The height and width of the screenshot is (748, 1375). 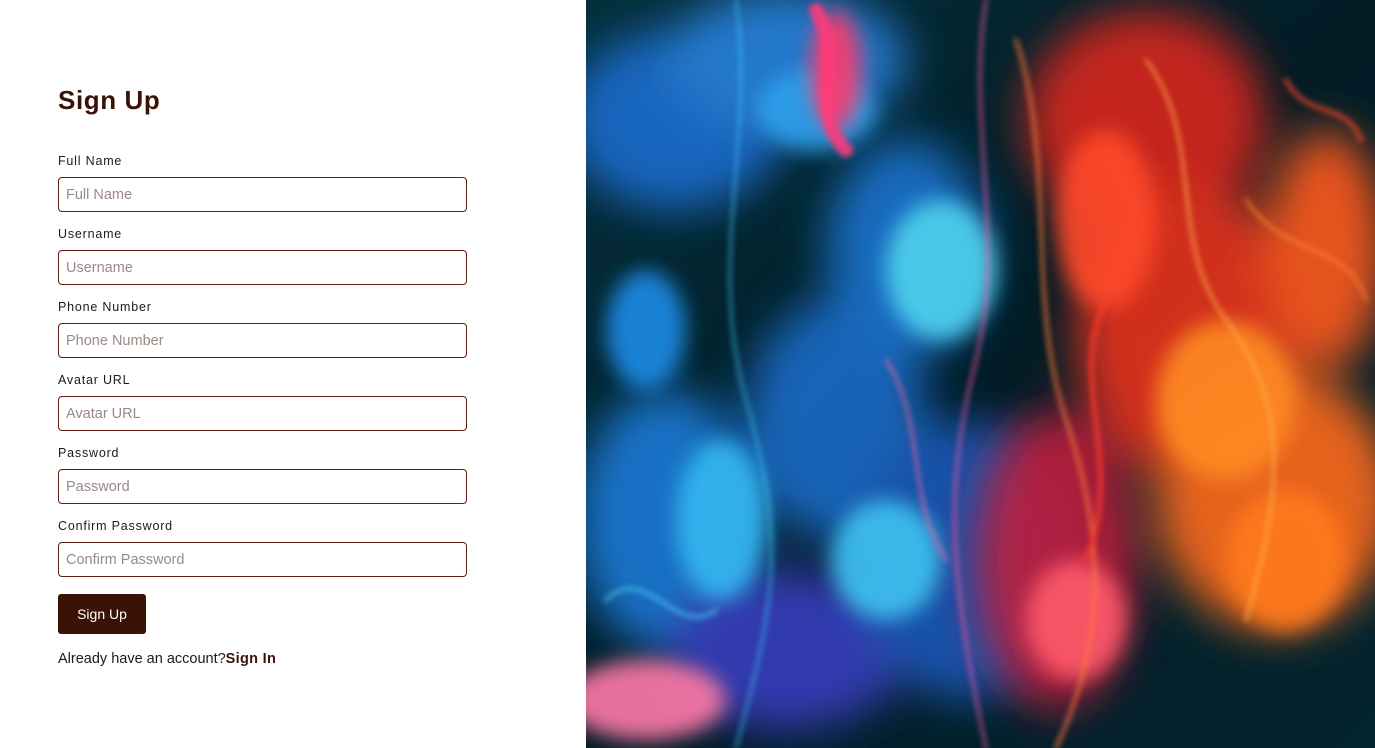 I want to click on full-name-label: Full Name, so click(x=90, y=161).